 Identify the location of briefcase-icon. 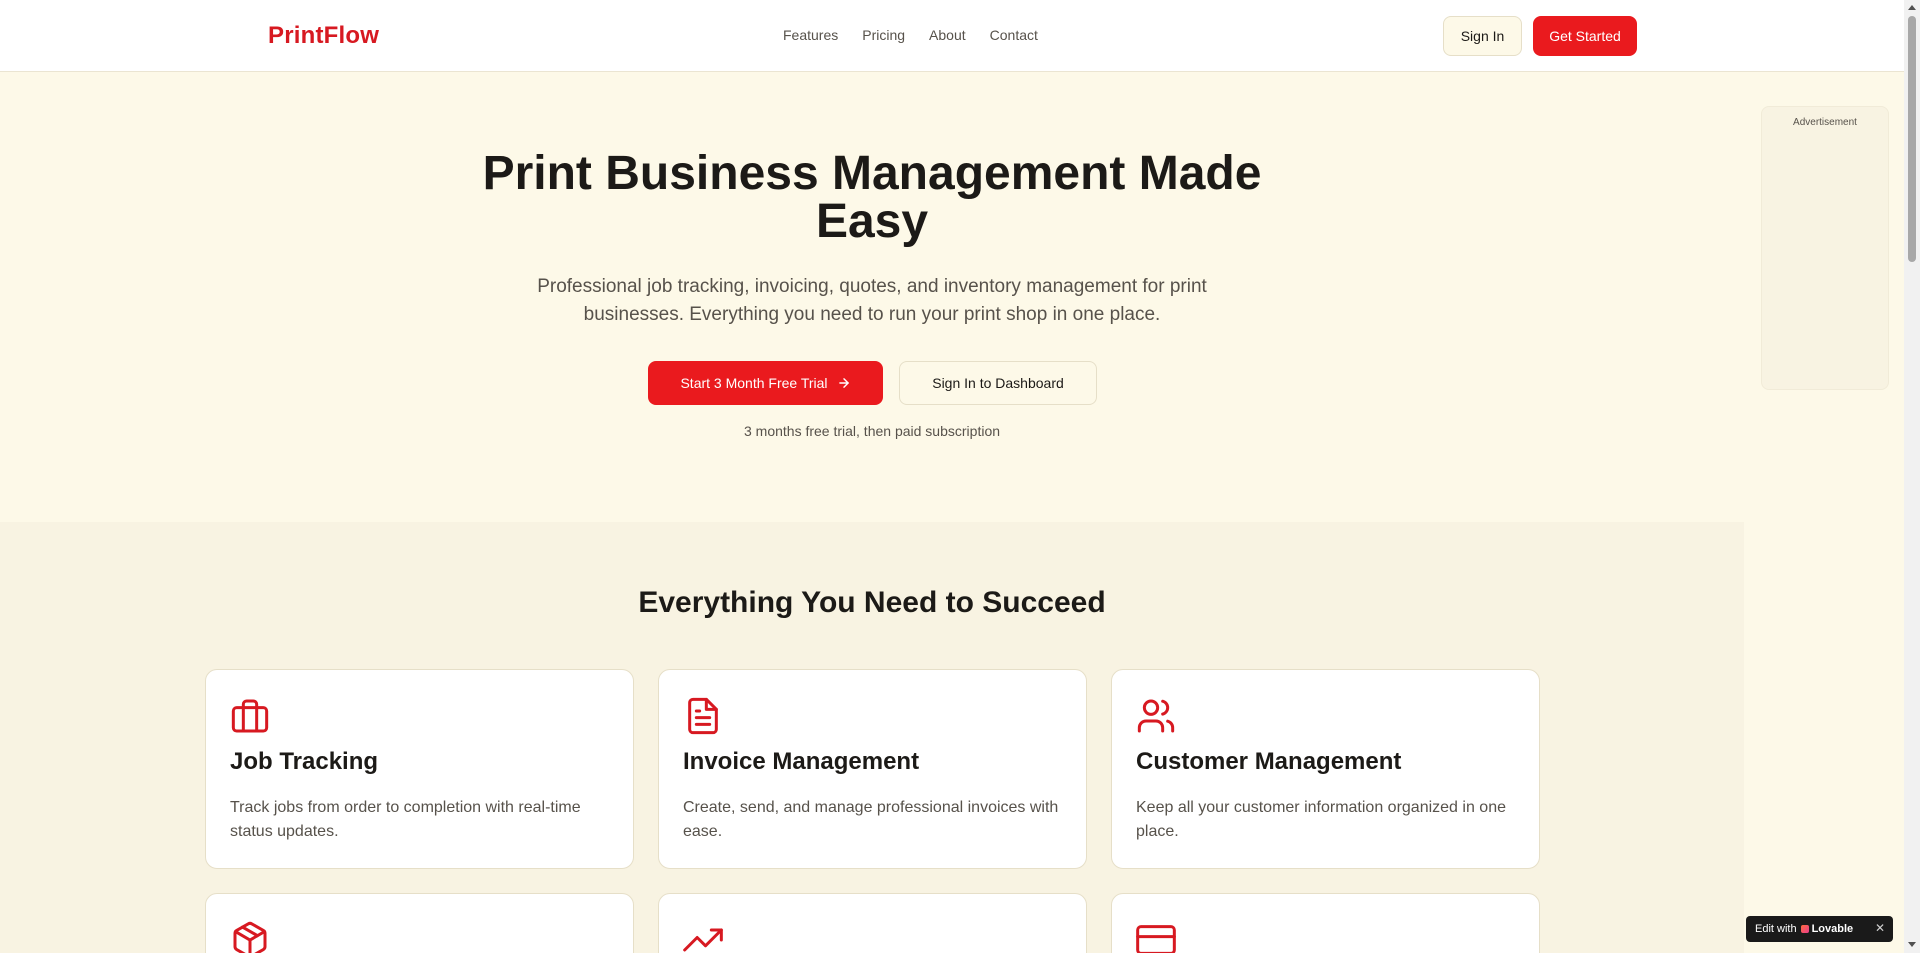
(250, 716).